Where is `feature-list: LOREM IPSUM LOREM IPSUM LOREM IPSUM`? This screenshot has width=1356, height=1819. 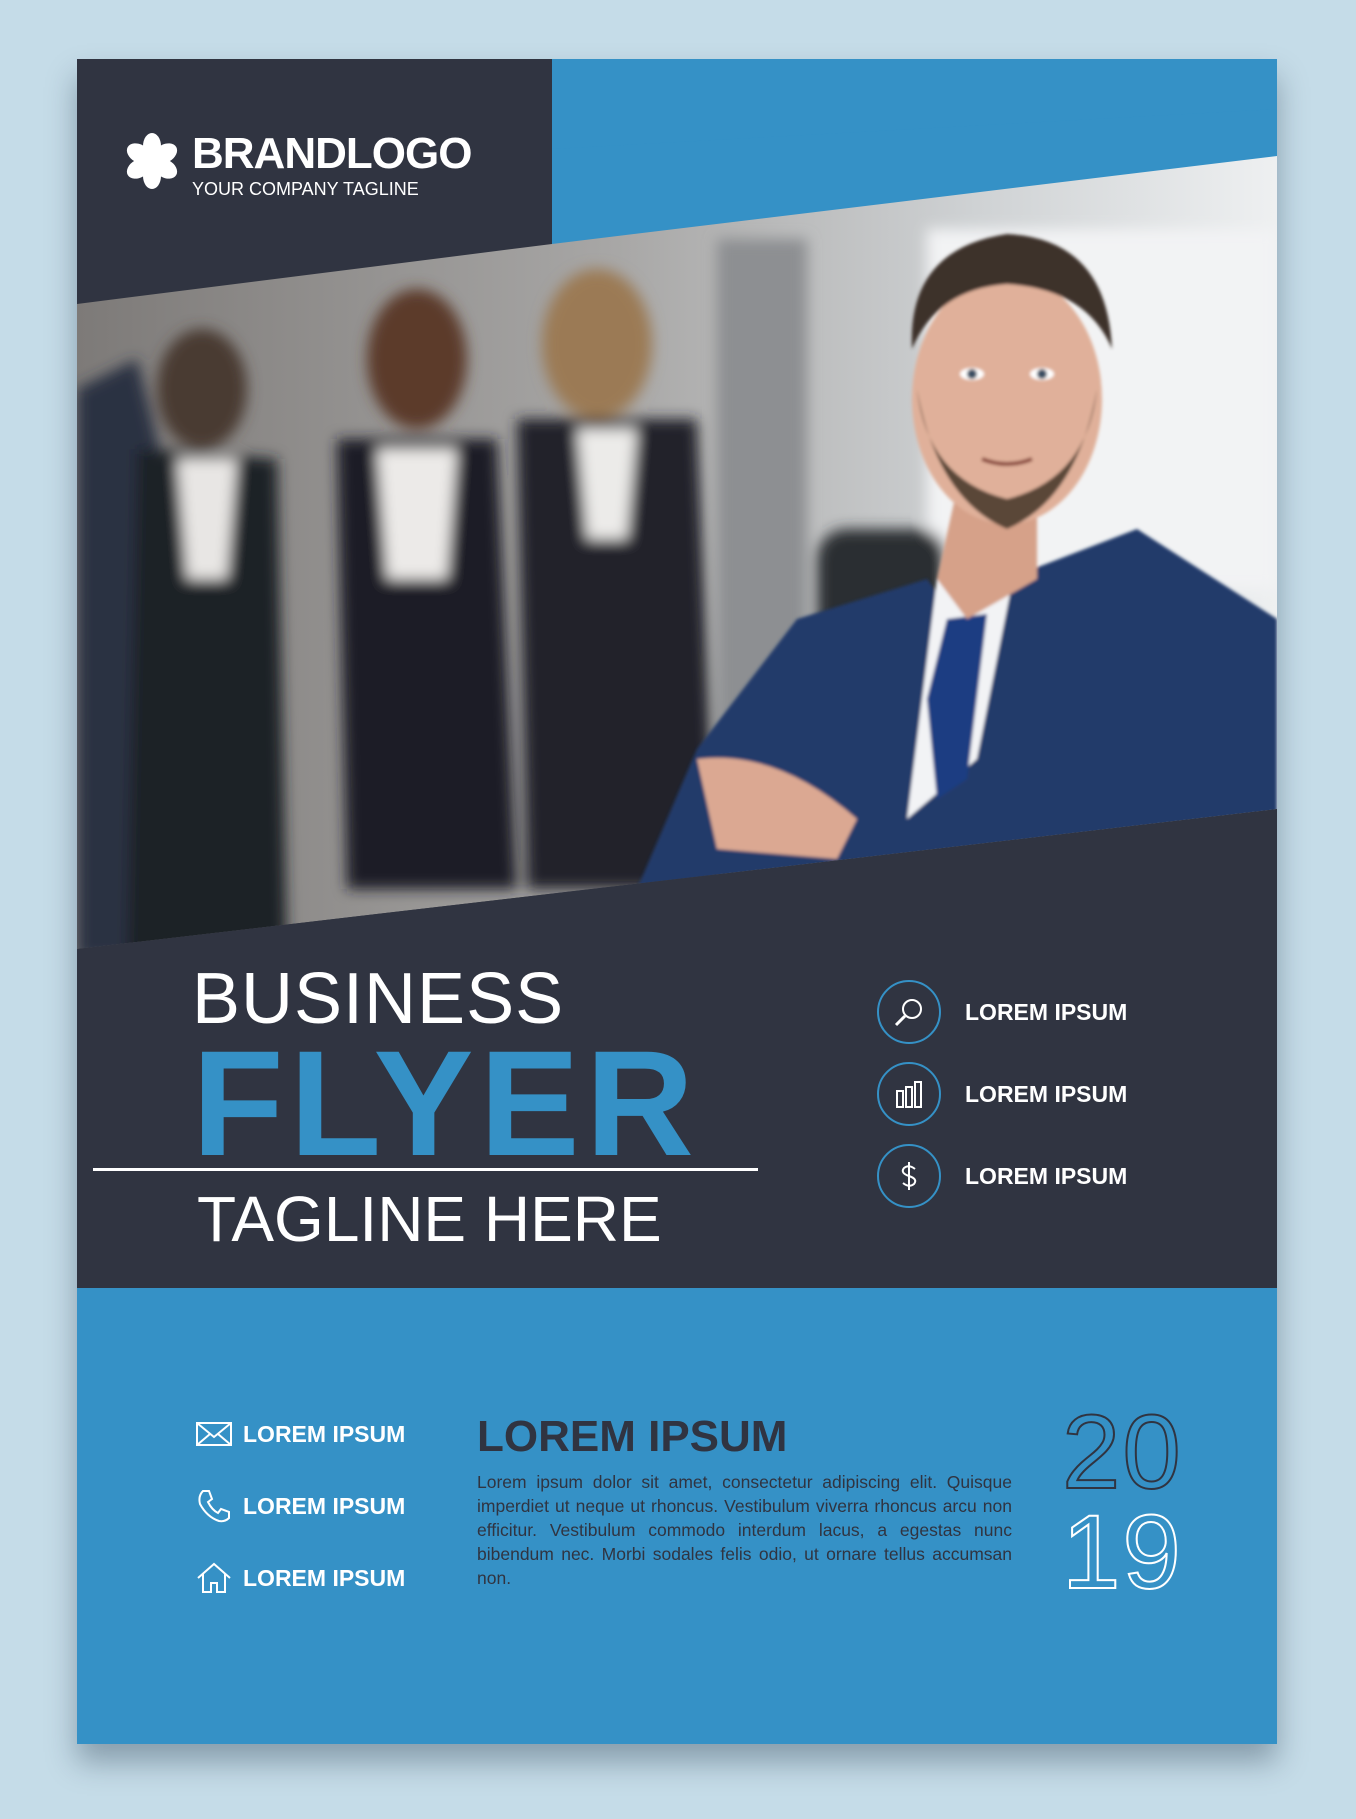
feature-list: LOREM IPSUM LOREM IPSUM LOREM IPSUM is located at coordinates (1002, 1100).